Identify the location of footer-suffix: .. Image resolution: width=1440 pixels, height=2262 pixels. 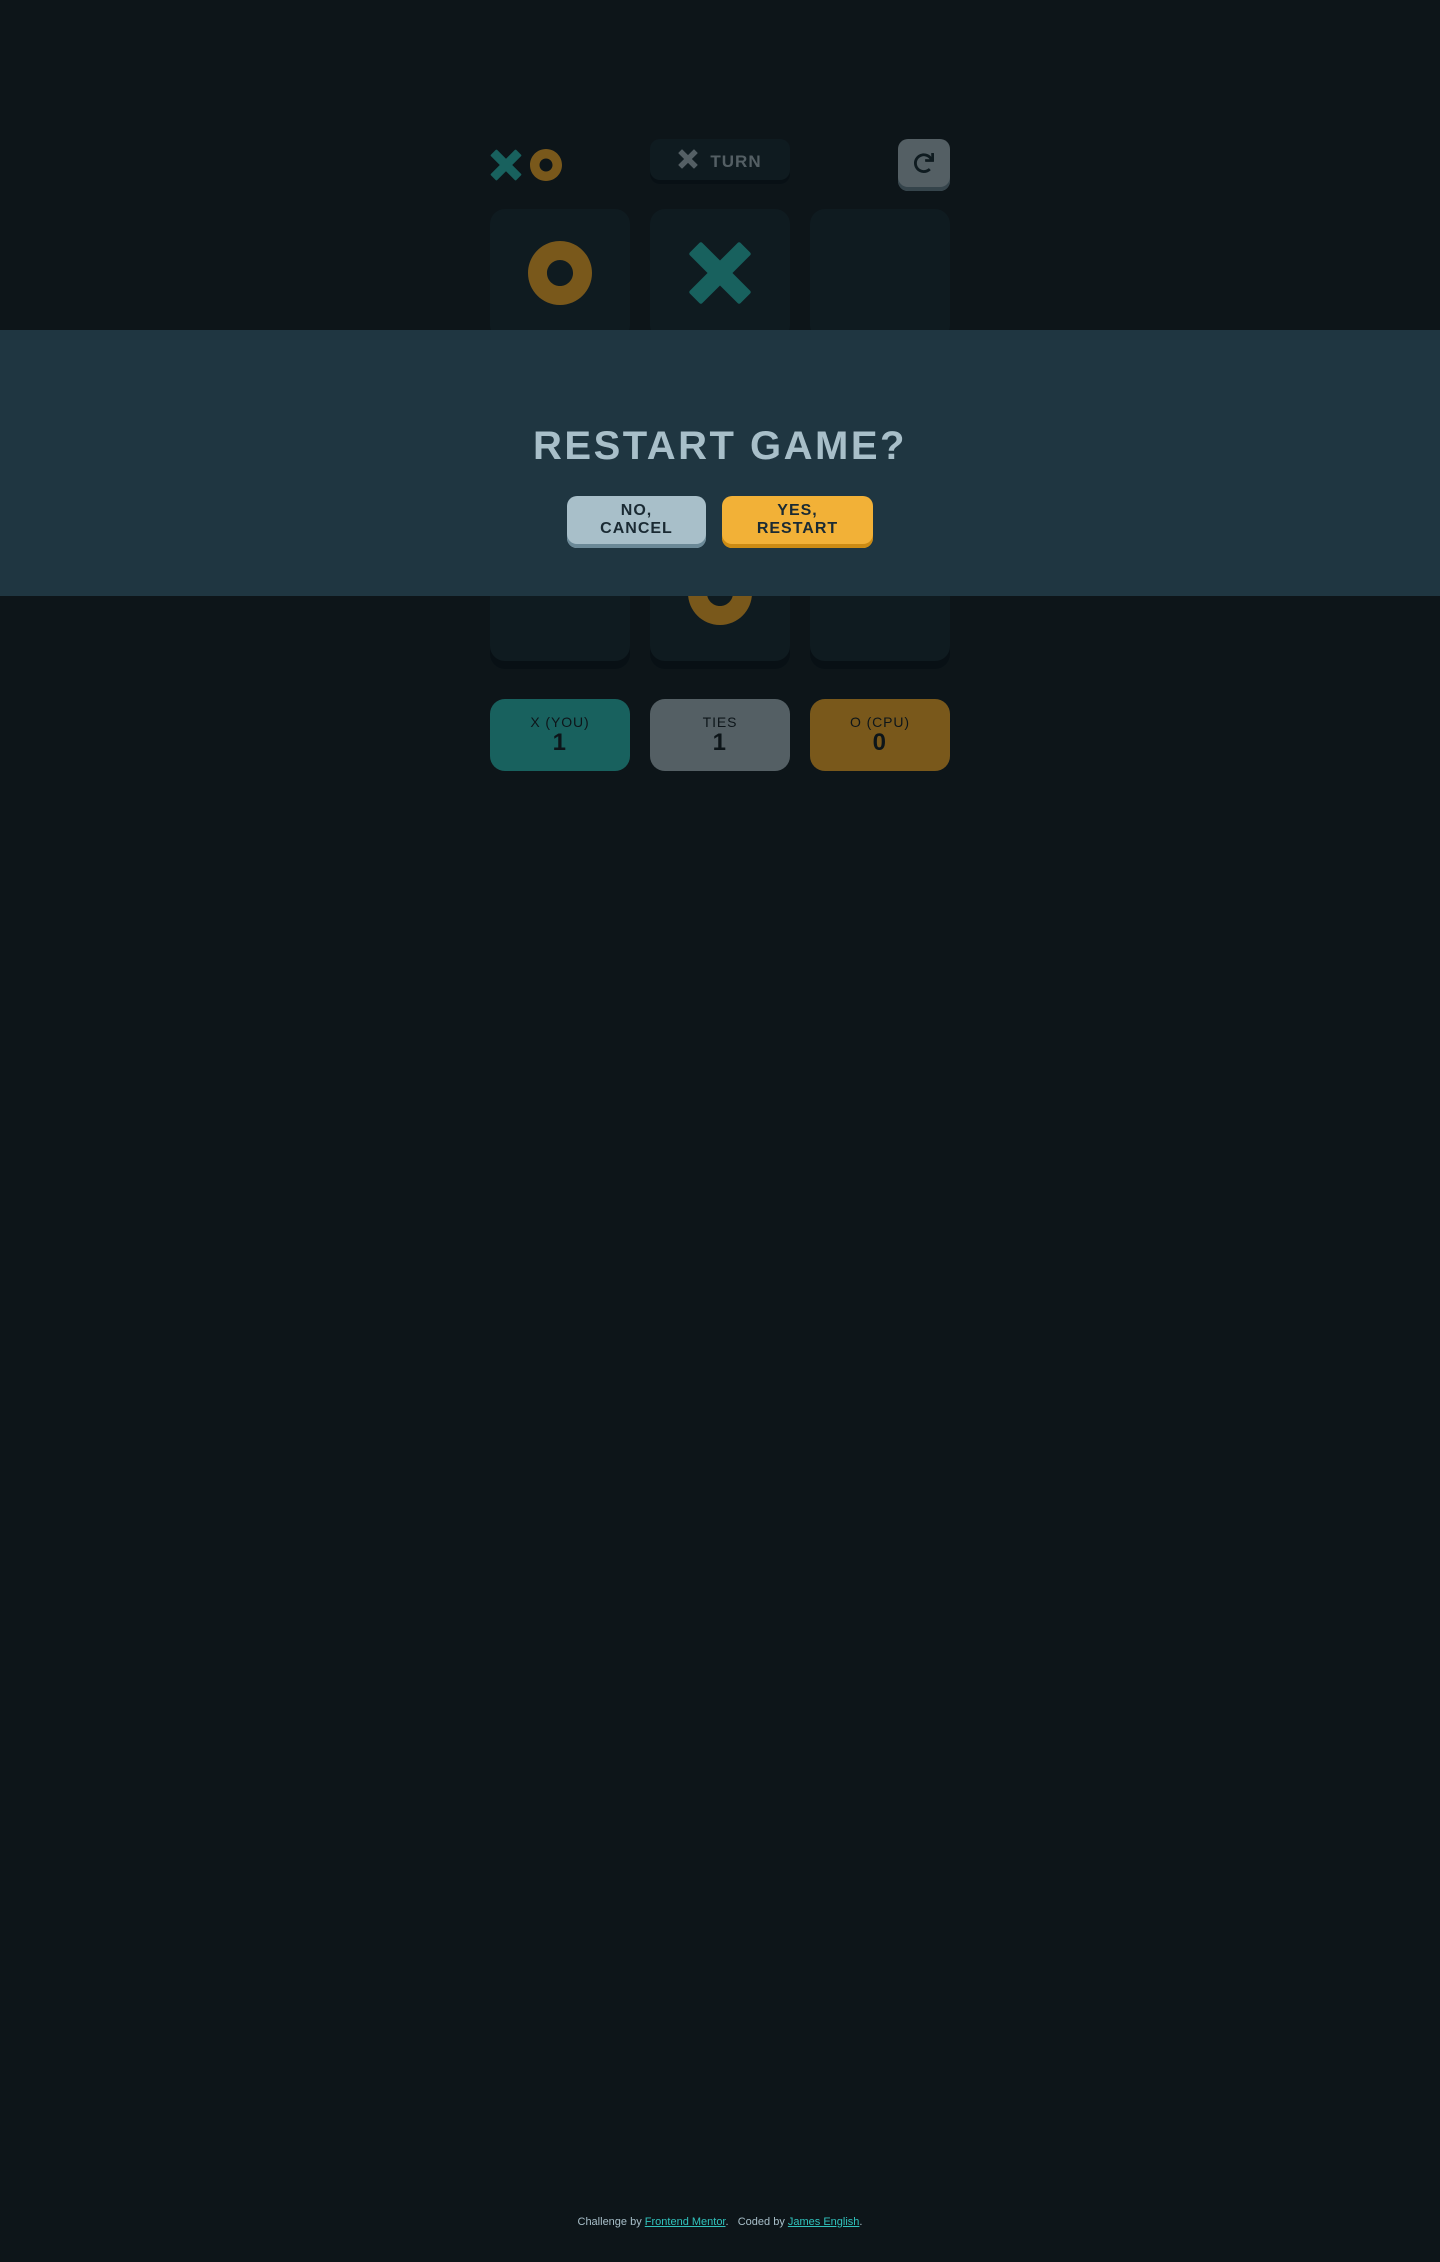
(861, 2222).